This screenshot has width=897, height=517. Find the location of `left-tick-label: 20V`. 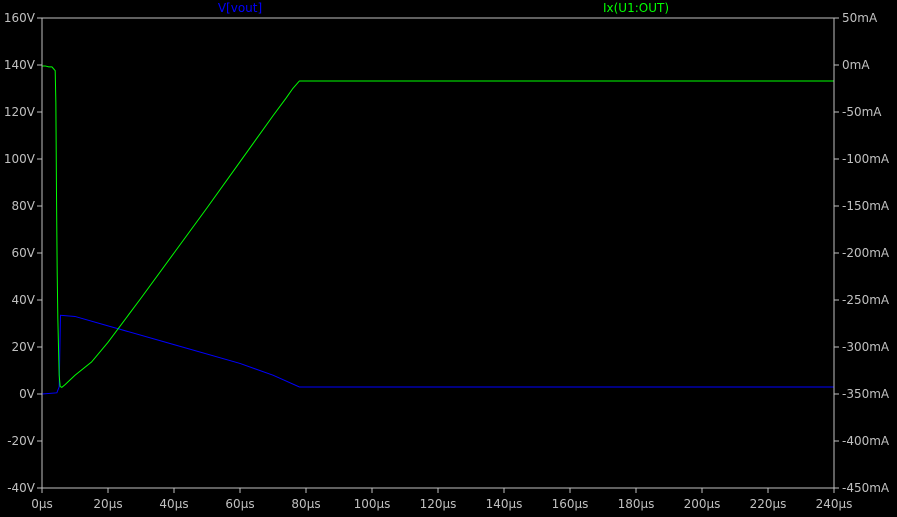

left-tick-label: 20V is located at coordinates (24, 347).